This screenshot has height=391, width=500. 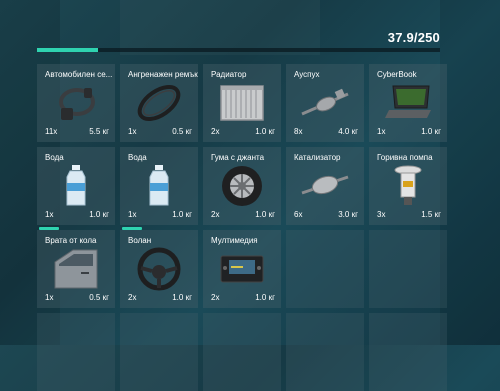 I want to click on item-name: Катализатор, so click(x=317, y=157).